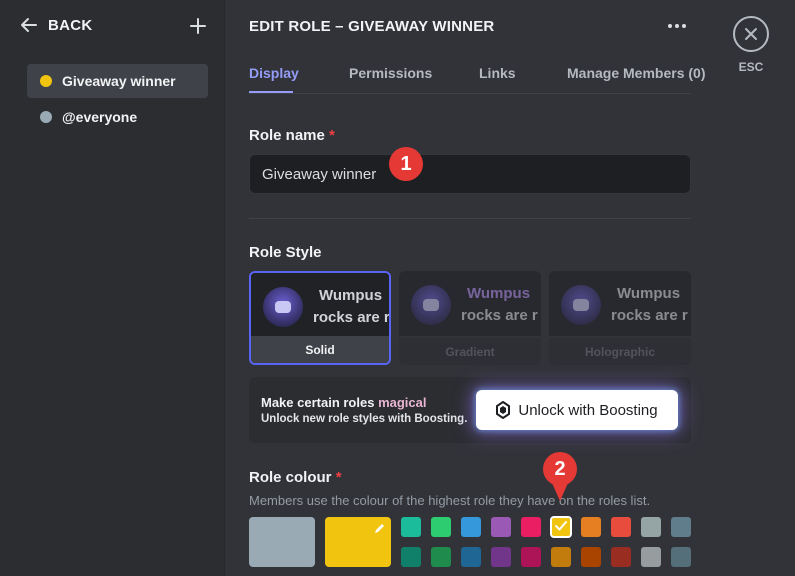 The image size is (795, 576). I want to click on style-option-label: Solid, so click(320, 349).